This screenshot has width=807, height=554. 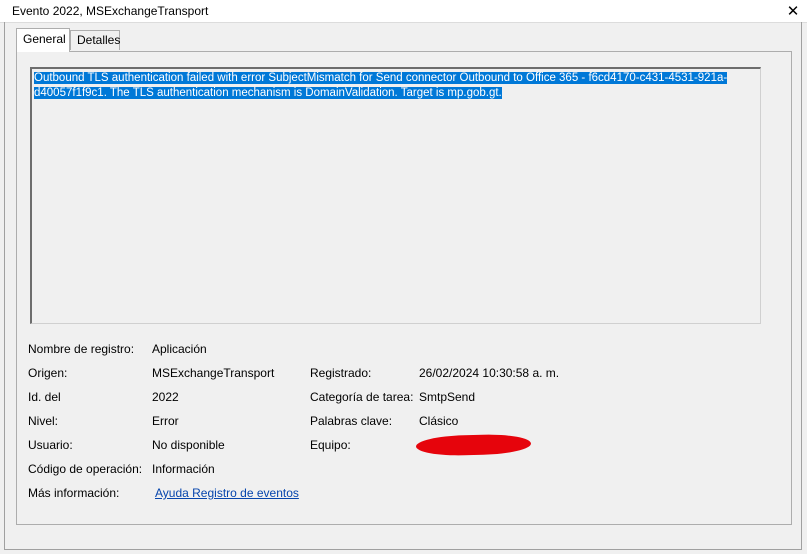 I want to click on more-info-label: Más información:, so click(x=74, y=493).